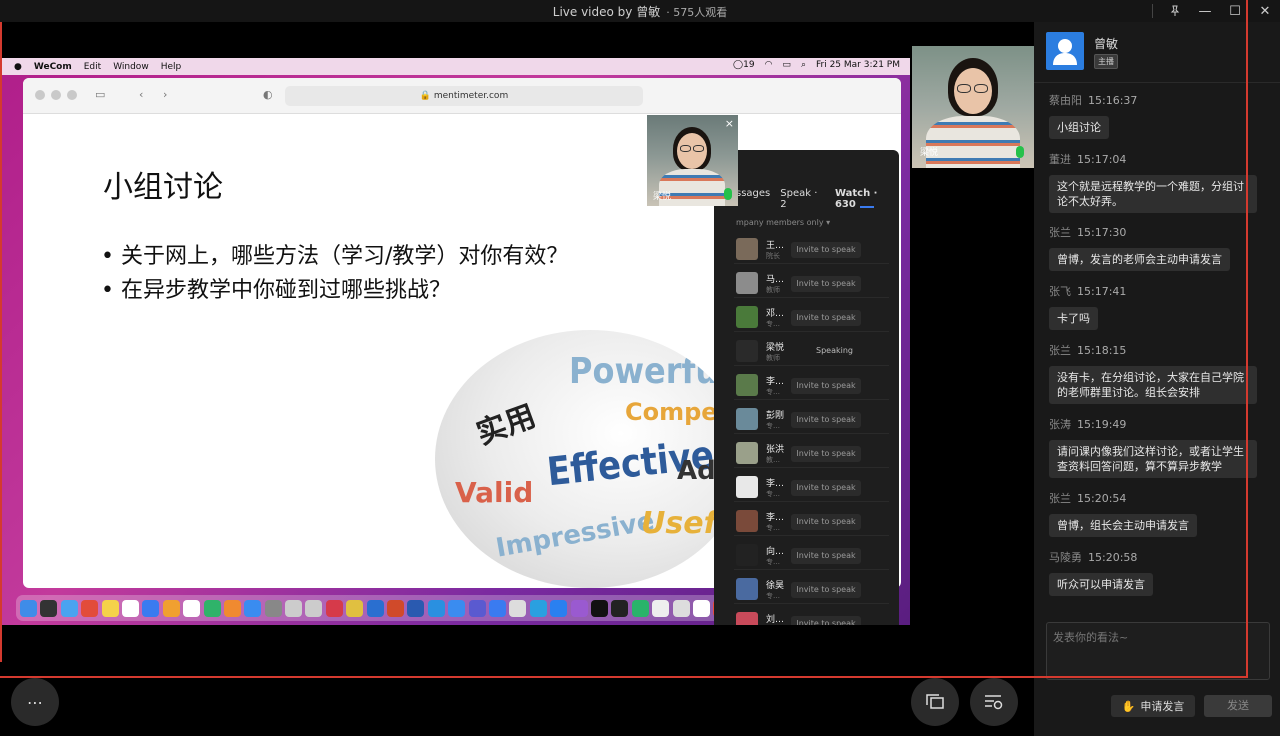 This screenshot has width=1280, height=736. Describe the element at coordinates (1060, 498) in the screenshot. I see `message-user: 张兰` at that location.